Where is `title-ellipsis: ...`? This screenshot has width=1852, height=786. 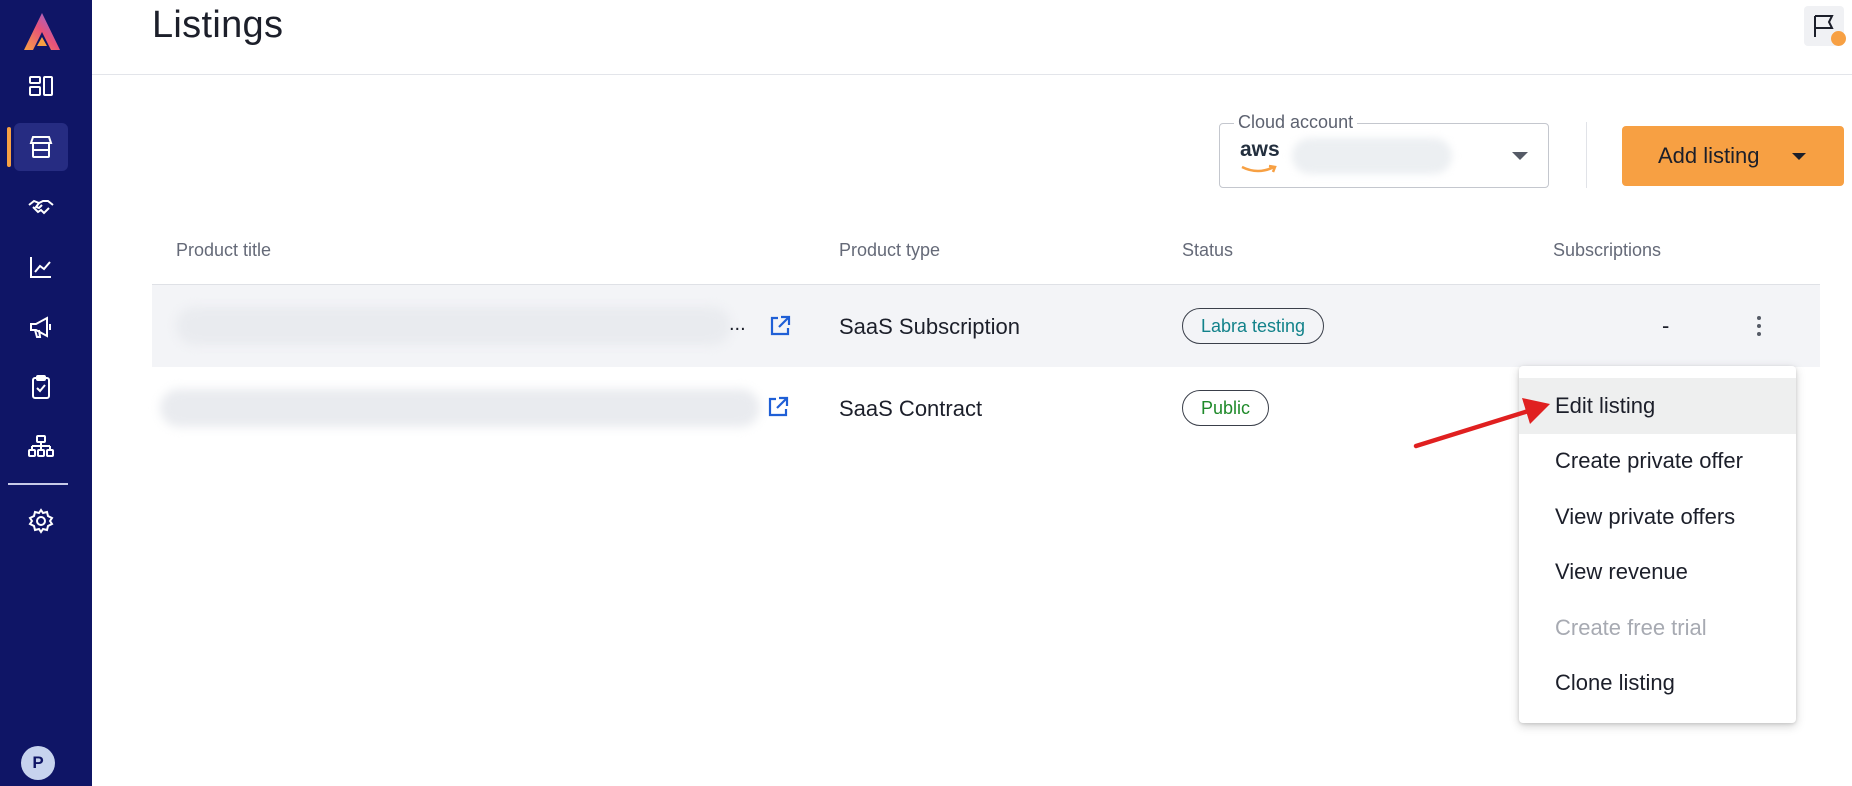
title-ellipsis: ... is located at coordinates (737, 324).